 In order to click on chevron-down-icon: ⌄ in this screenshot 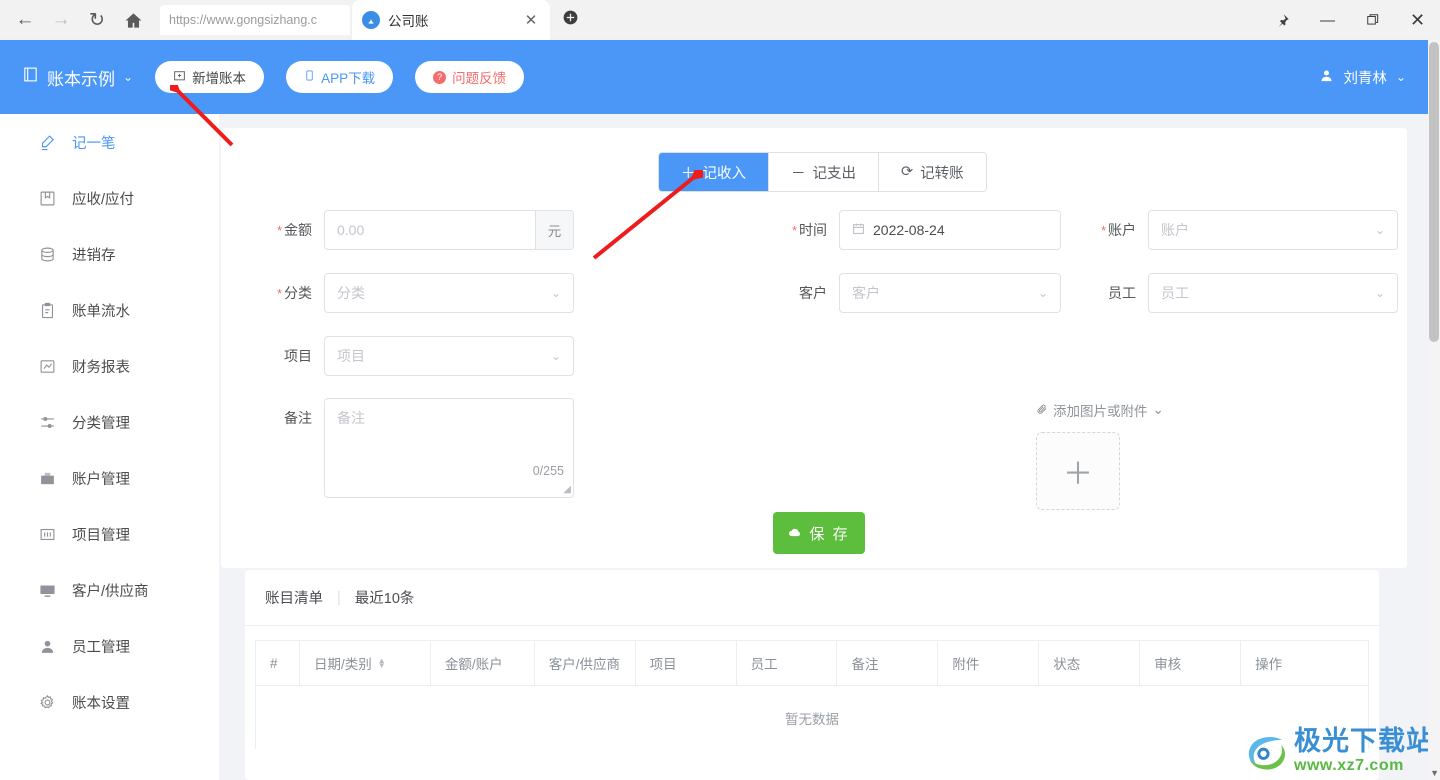, I will do `click(1042, 293)`.